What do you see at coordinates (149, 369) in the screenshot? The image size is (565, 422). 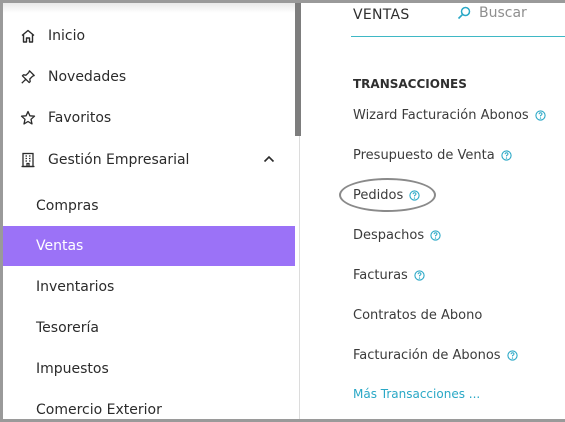 I see `sidebar-subitem-impuestos: Impuestos` at bounding box center [149, 369].